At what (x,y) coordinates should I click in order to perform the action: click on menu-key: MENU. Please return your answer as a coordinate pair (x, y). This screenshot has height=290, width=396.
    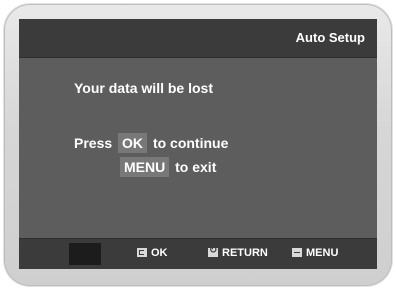
    Looking at the image, I should click on (145, 167).